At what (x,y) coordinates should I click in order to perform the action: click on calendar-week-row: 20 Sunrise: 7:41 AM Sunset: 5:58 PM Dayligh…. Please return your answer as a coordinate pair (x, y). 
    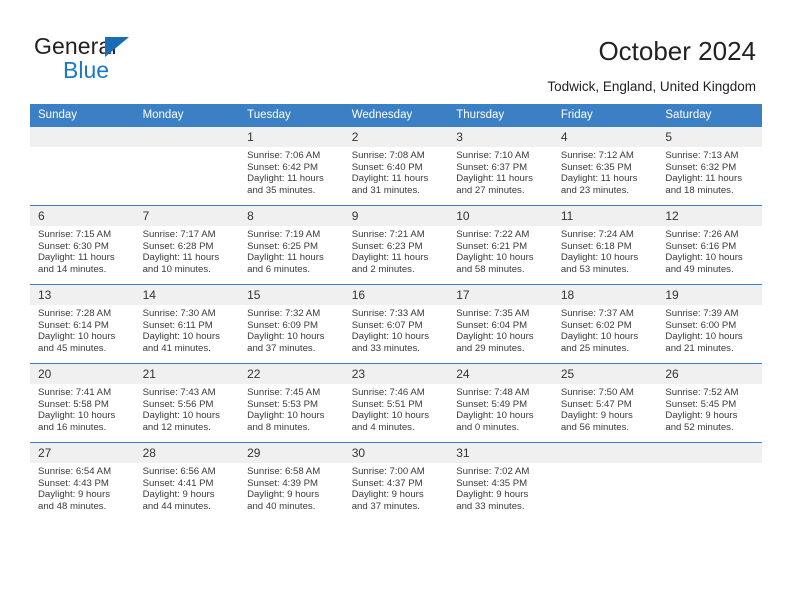
    Looking at the image, I should click on (396, 403).